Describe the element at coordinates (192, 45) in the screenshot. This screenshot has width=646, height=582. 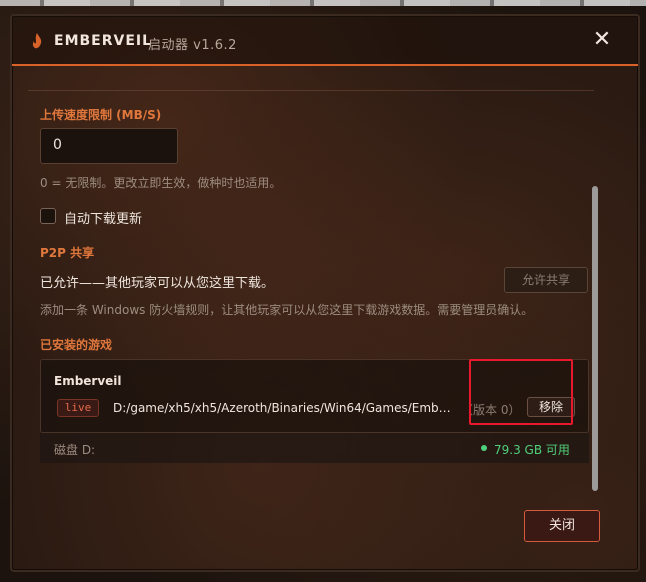
I see `app-subtitle: 启动器 v1.6.2` at that location.